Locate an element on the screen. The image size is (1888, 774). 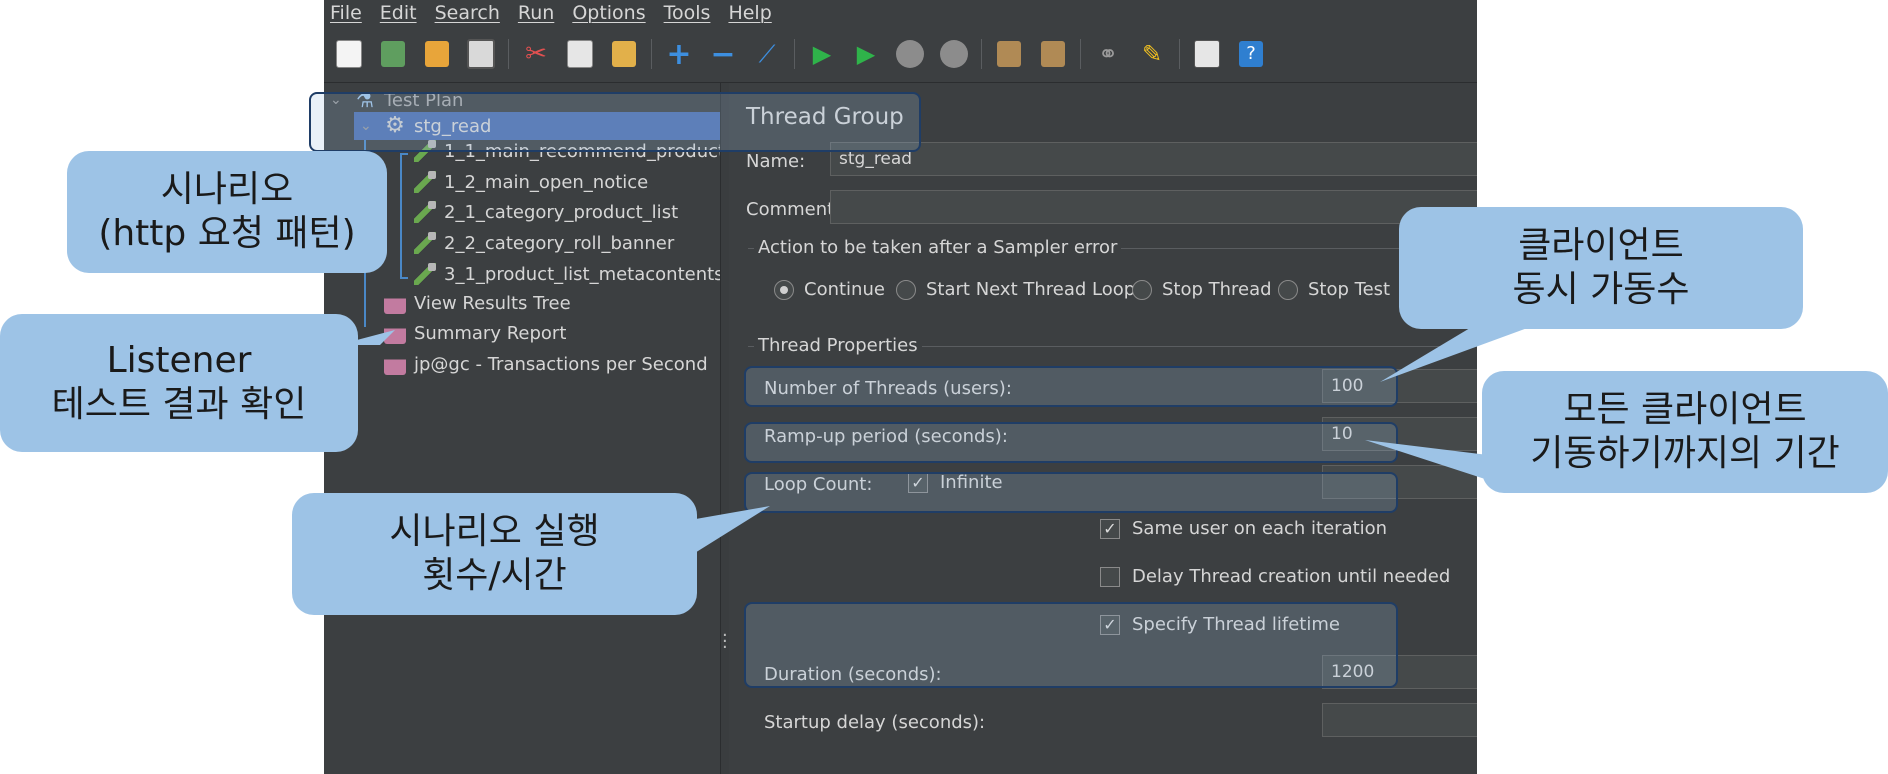
callout-rampup: 모든 클라이언트 기동하기까지의 기간 is located at coordinates (1685, 432).